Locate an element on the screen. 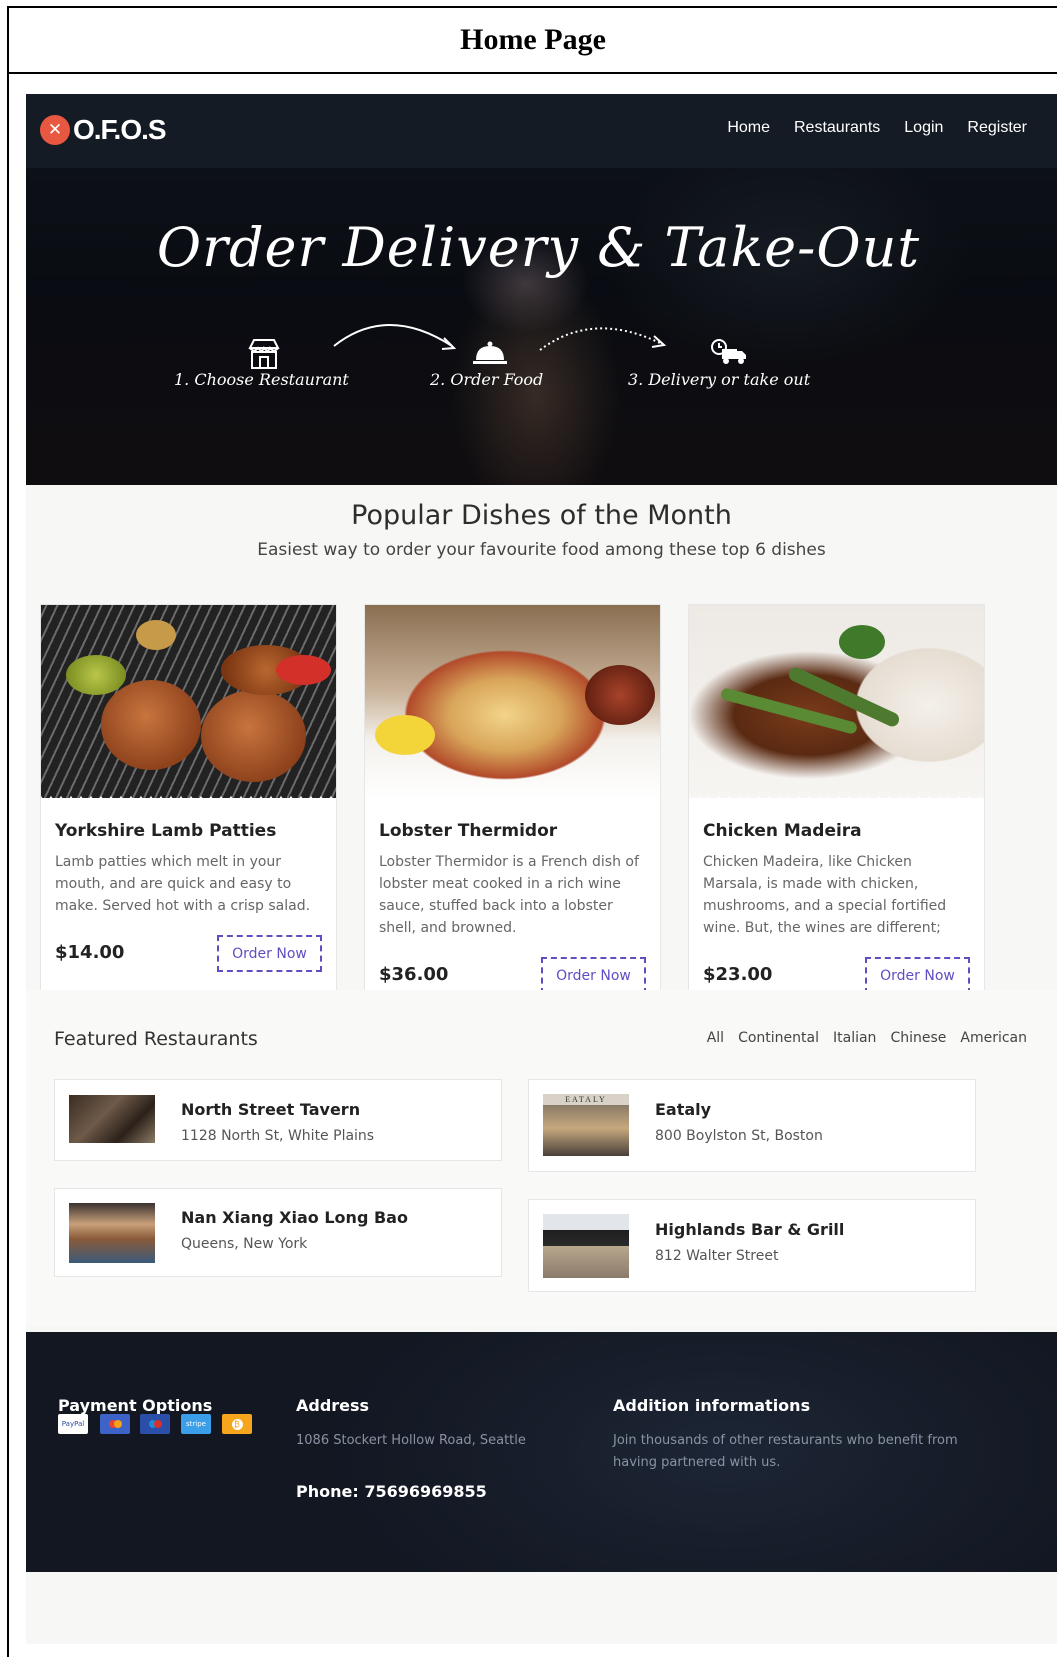 The image size is (1057, 1657). delivery-truck-icon is located at coordinates (728, 351).